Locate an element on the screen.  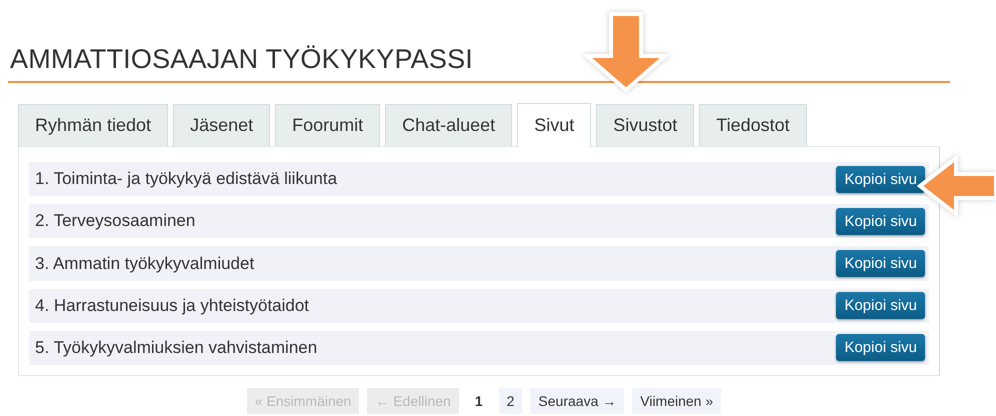
page-title: AMMATTIOSAAJAN TYÖKYKYPASSI is located at coordinates (242, 59).